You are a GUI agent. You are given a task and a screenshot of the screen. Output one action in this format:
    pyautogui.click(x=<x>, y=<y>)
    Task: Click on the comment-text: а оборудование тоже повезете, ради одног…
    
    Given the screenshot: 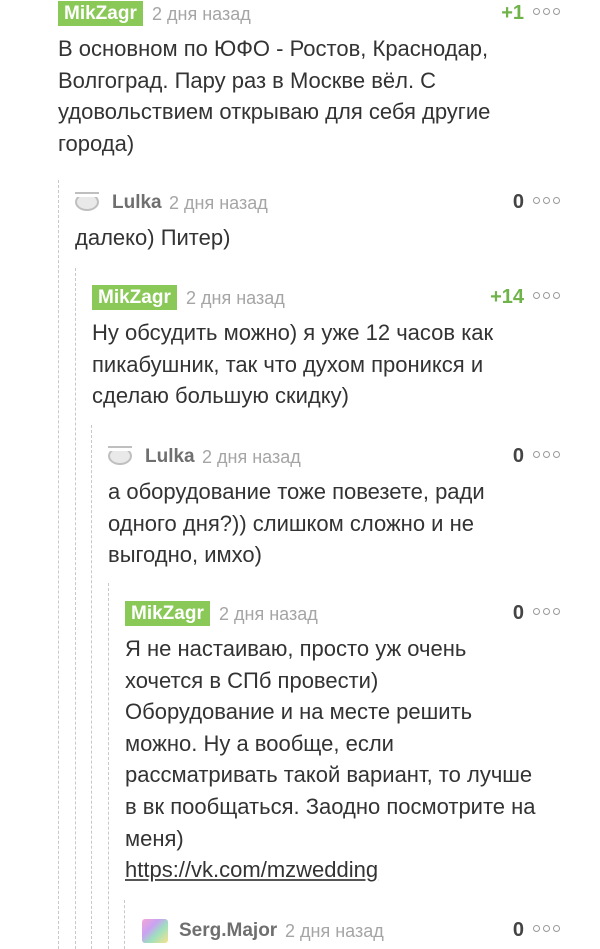 What is the action you would take?
    pyautogui.click(x=296, y=523)
    